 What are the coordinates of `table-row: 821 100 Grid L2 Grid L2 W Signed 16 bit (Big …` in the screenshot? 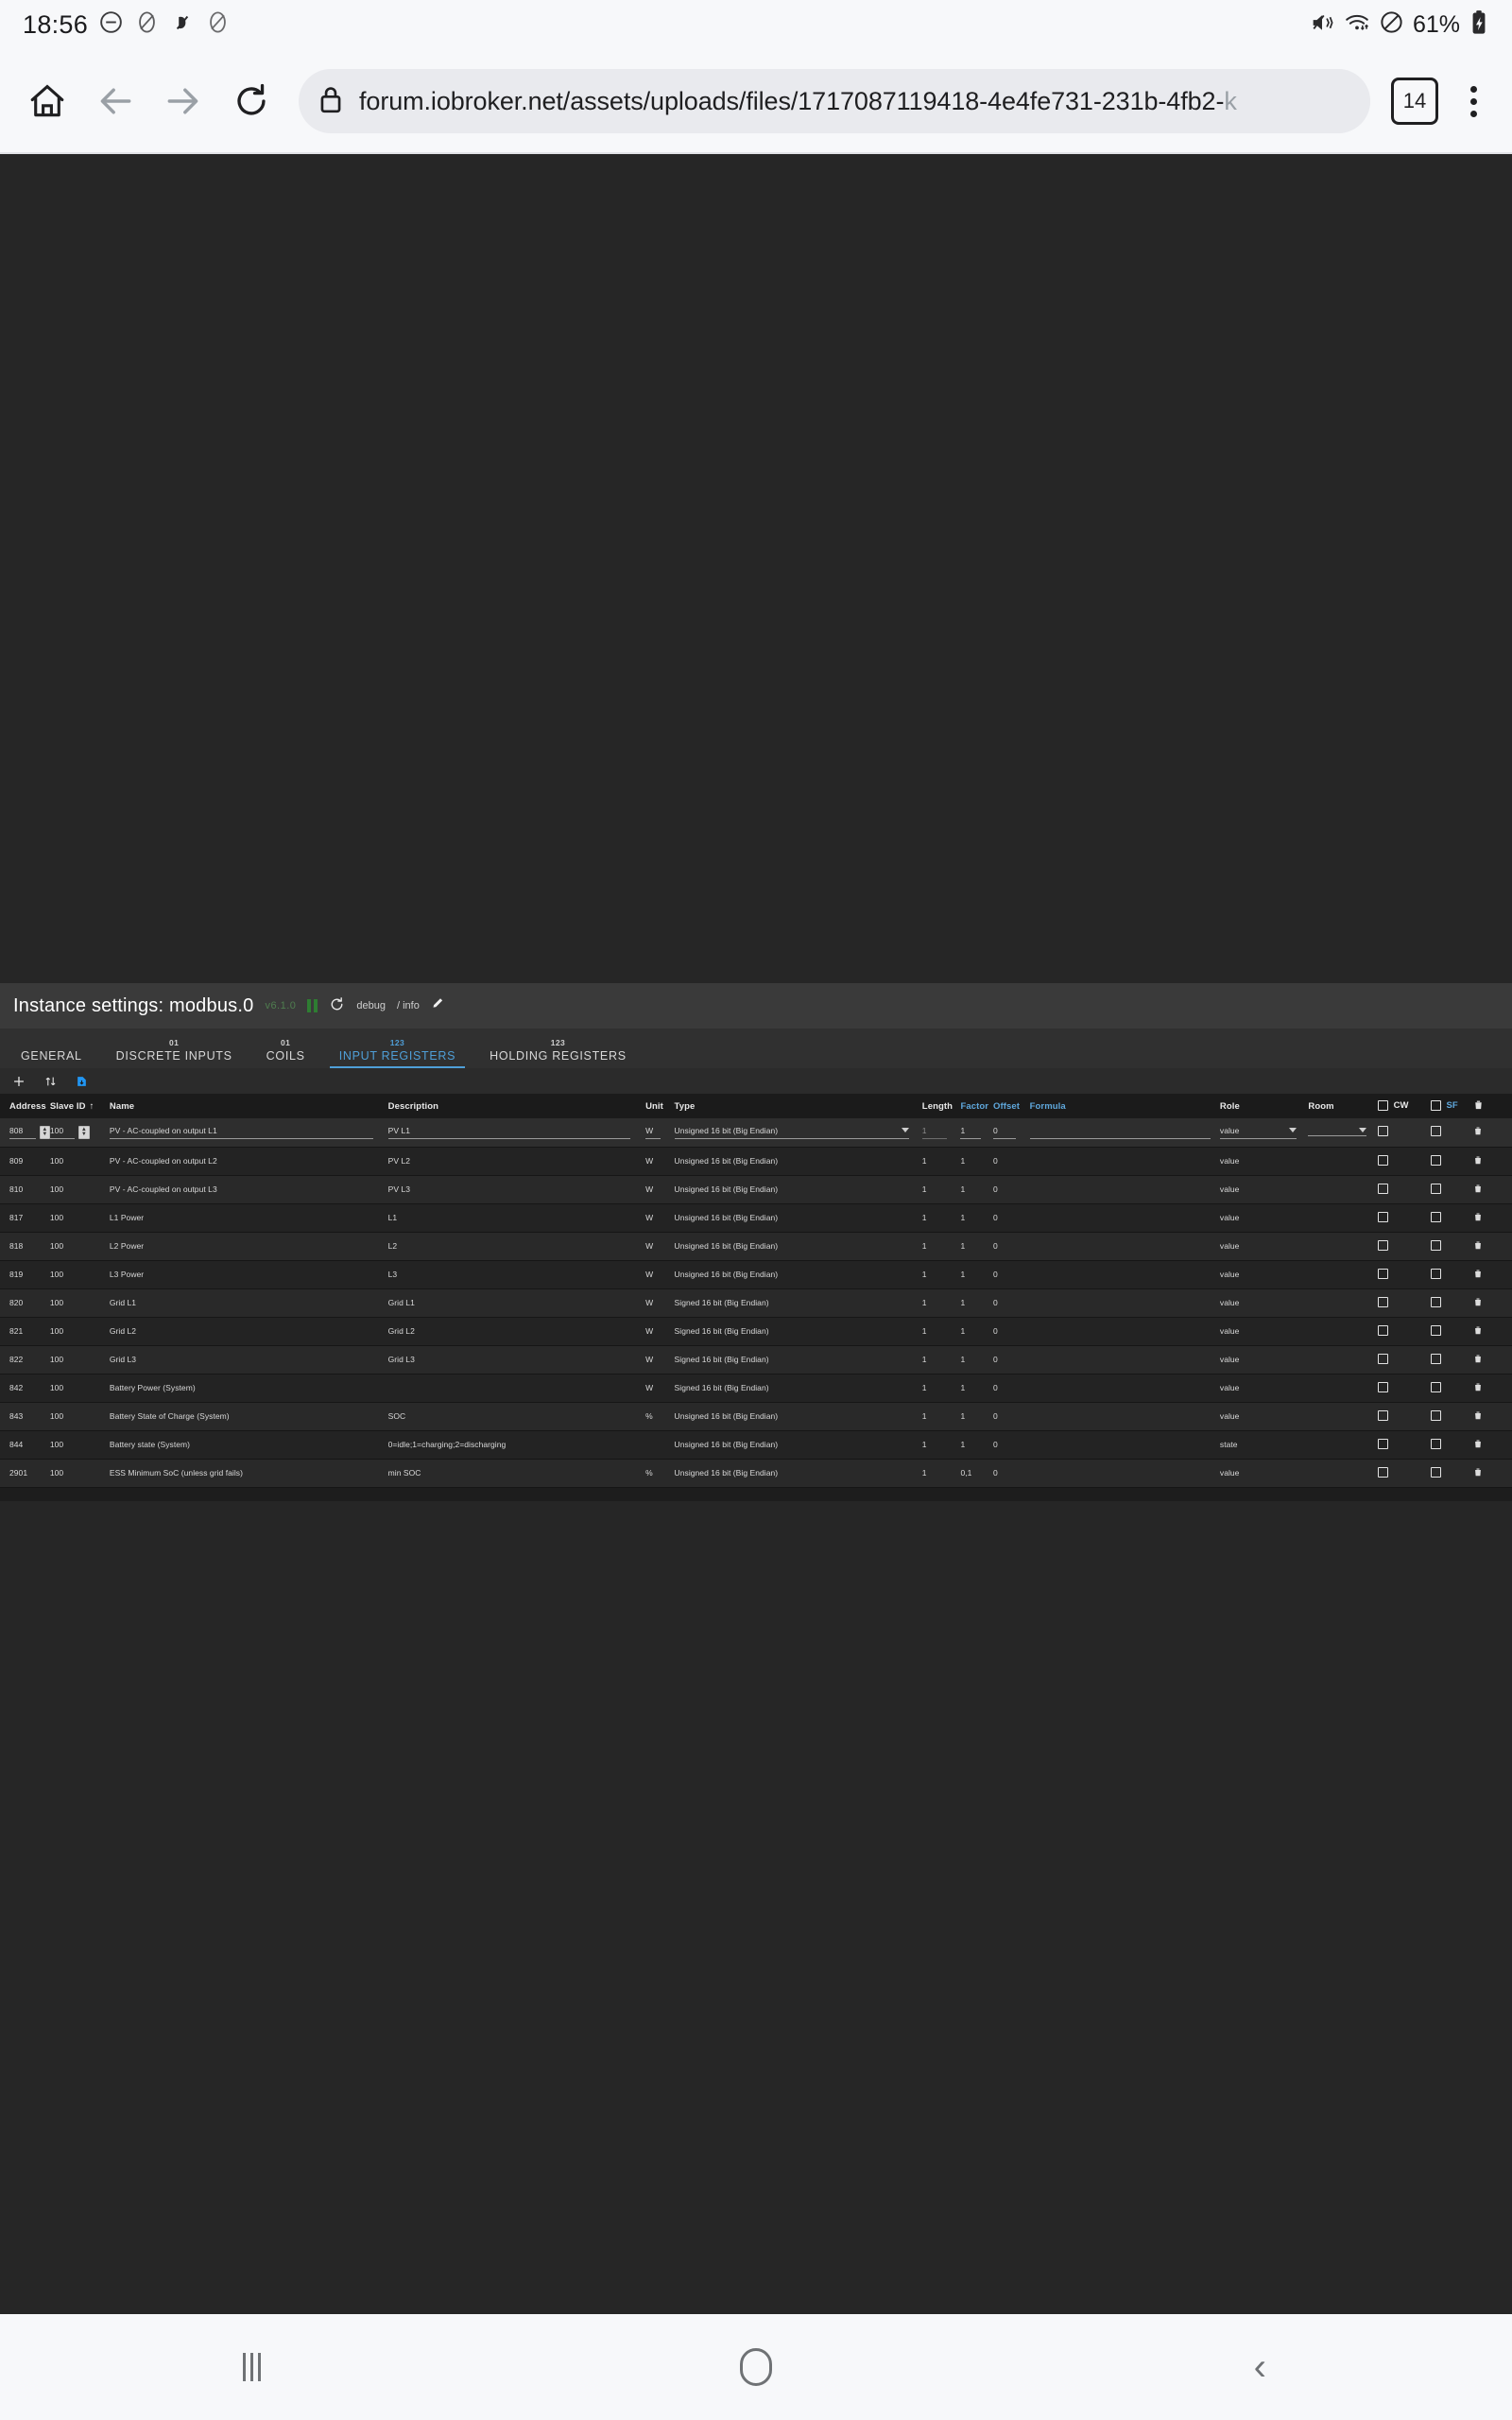 It's located at (756, 1331).